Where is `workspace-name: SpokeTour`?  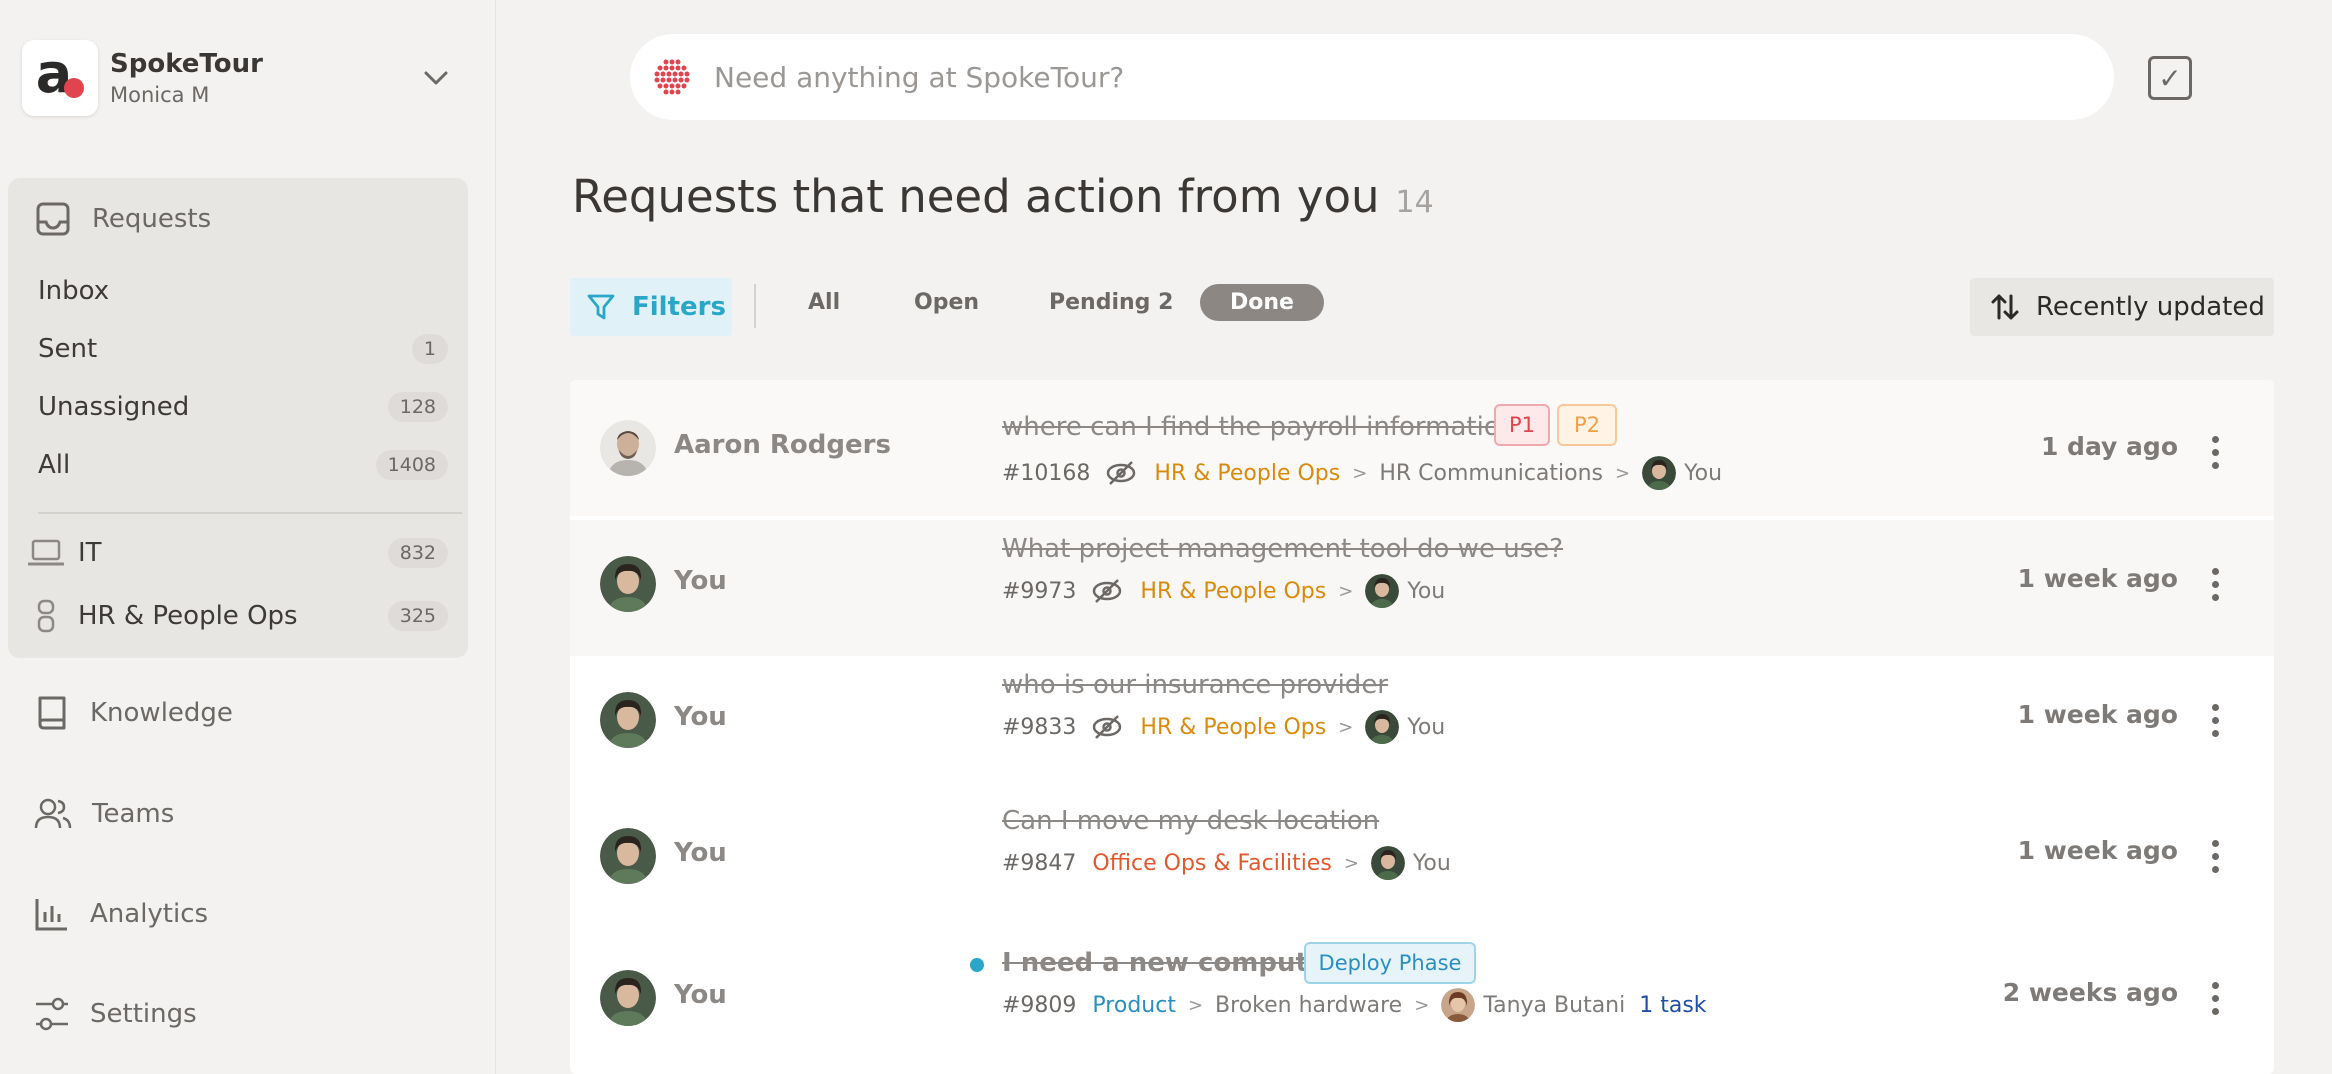 workspace-name: SpokeTour is located at coordinates (186, 64).